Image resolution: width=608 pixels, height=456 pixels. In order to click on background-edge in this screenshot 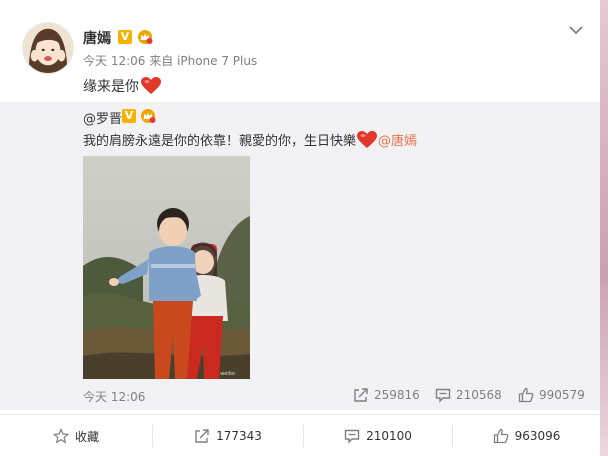, I will do `click(604, 228)`.